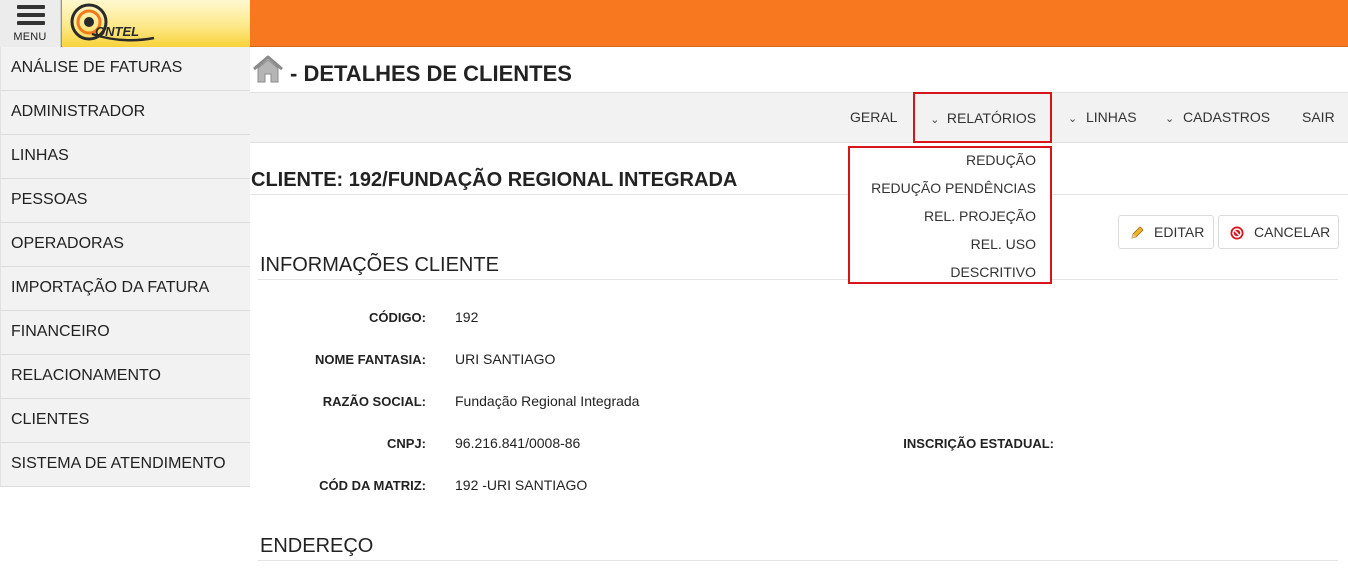  What do you see at coordinates (112, 22) in the screenshot?
I see `contel-logo-mark: ONTEL` at bounding box center [112, 22].